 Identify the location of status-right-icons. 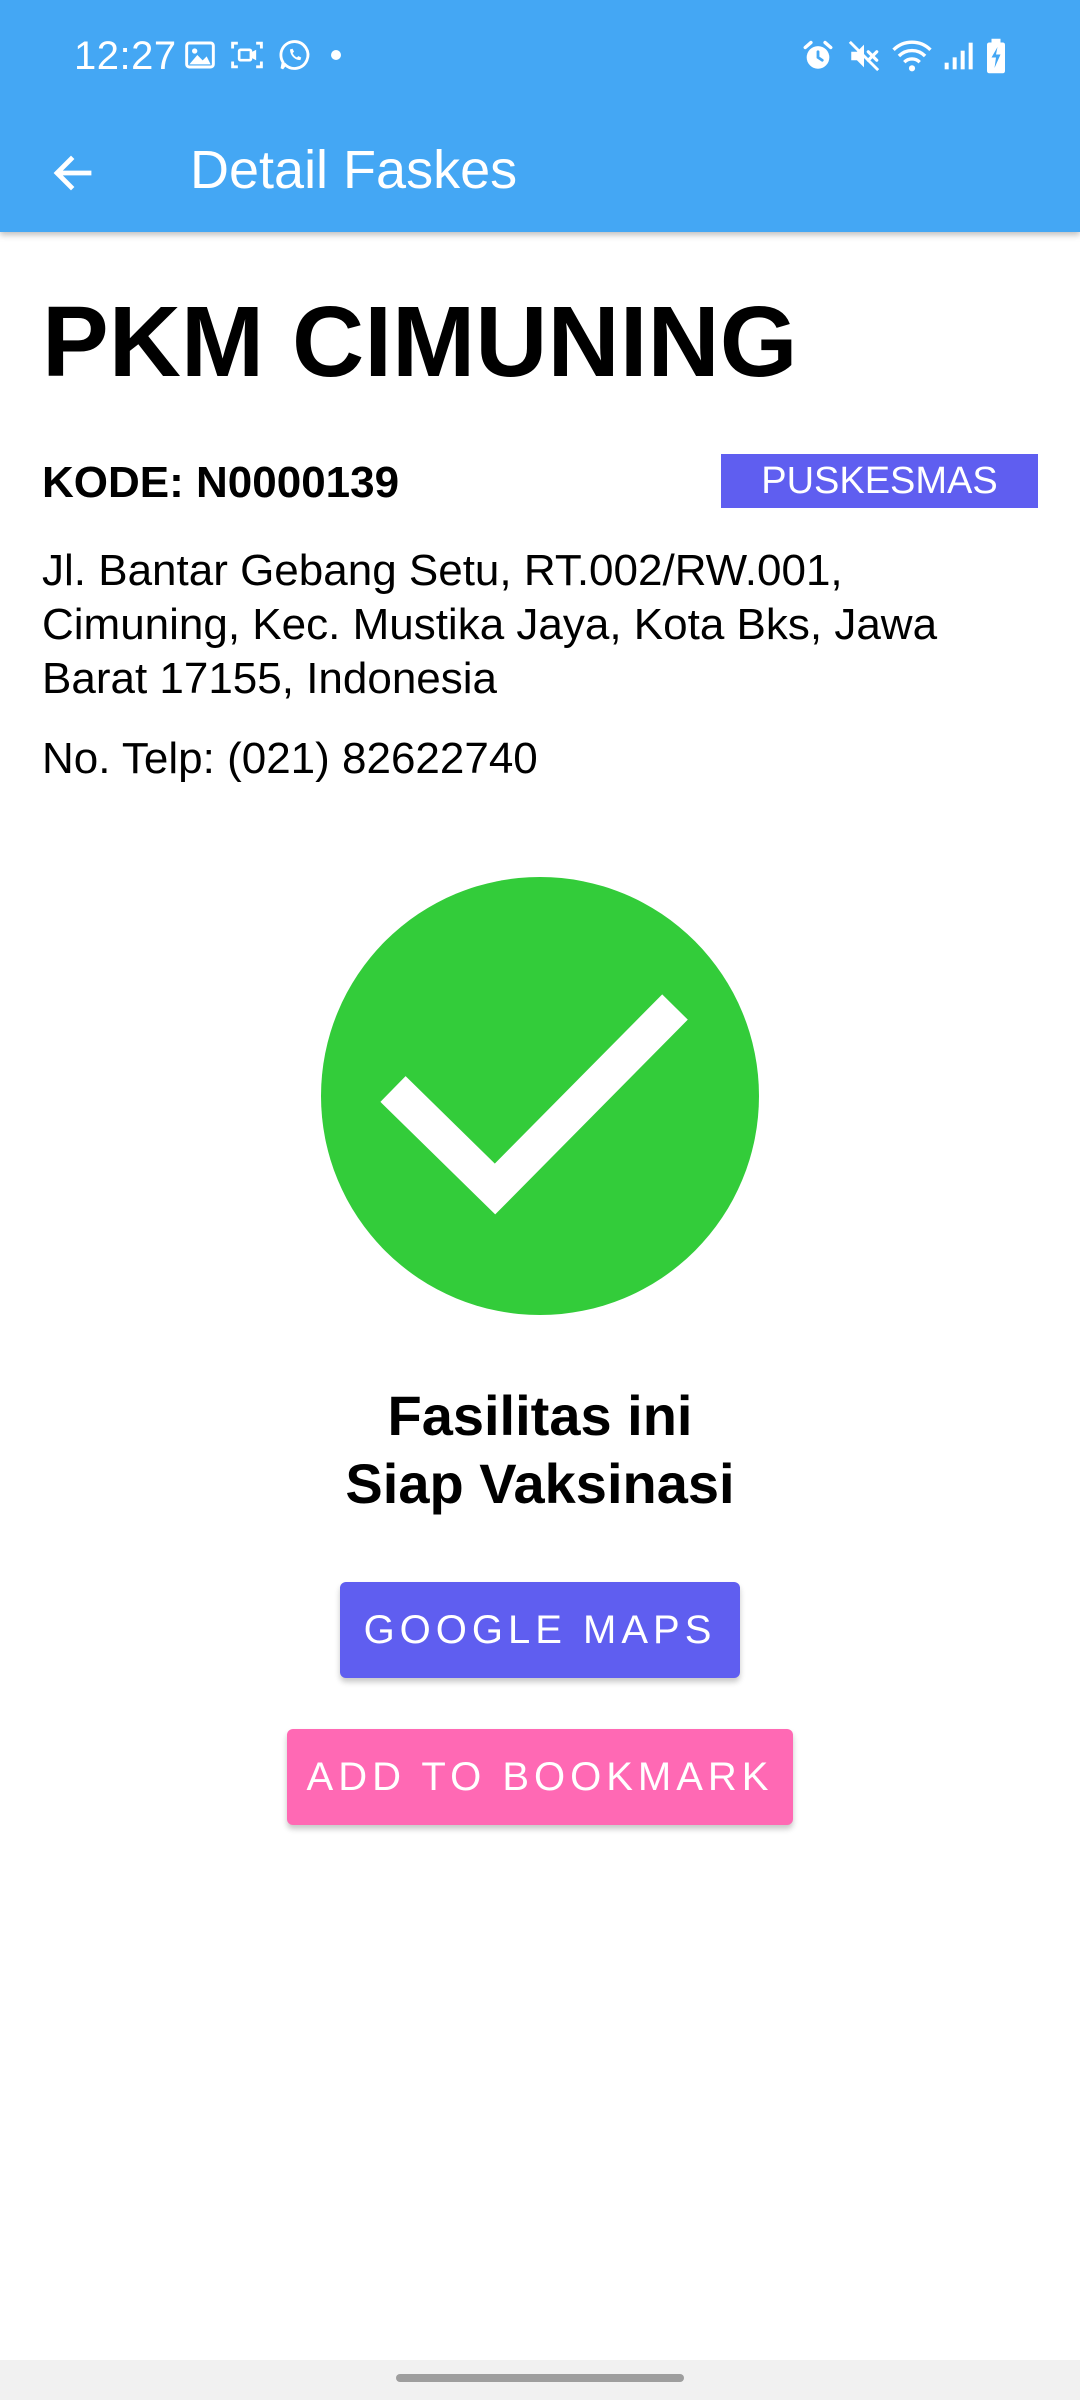
(904, 56).